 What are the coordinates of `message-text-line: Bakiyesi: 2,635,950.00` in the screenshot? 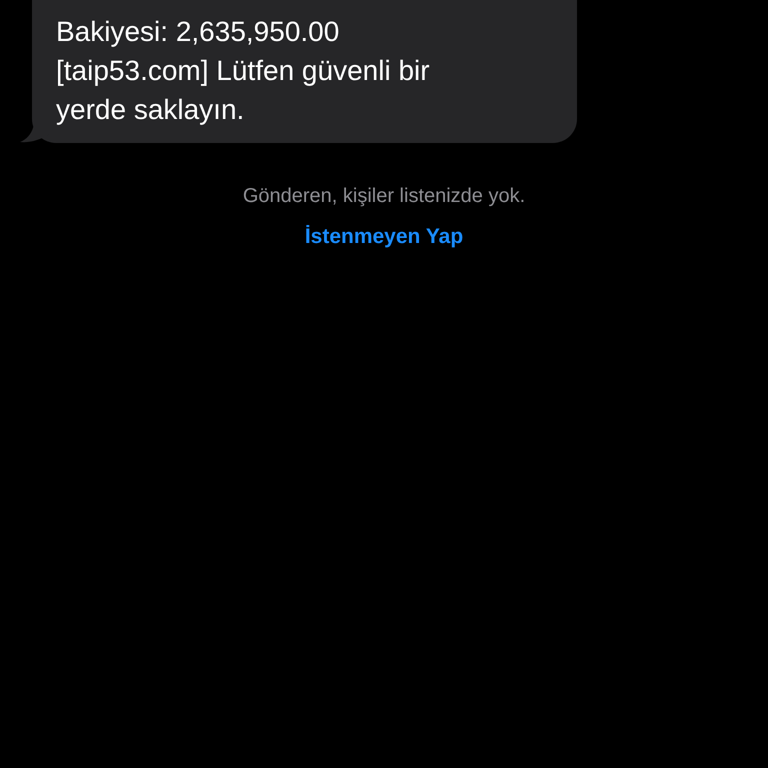 It's located at (198, 32).